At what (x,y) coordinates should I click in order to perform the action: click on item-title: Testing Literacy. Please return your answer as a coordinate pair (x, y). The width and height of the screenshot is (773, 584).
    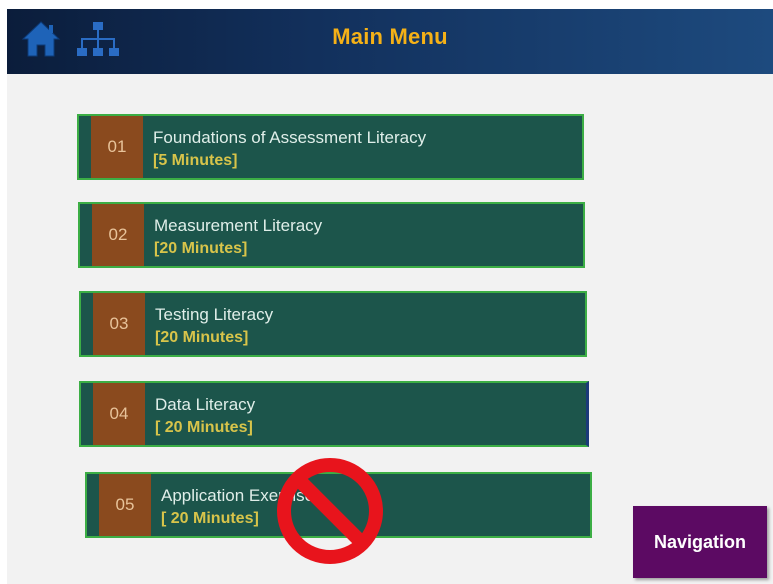
    Looking at the image, I should click on (214, 314).